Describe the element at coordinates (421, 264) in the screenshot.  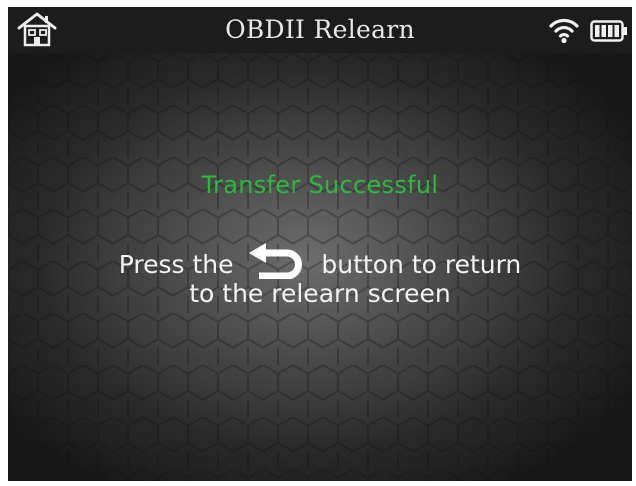
I see `instruction-text-after: button to return` at that location.